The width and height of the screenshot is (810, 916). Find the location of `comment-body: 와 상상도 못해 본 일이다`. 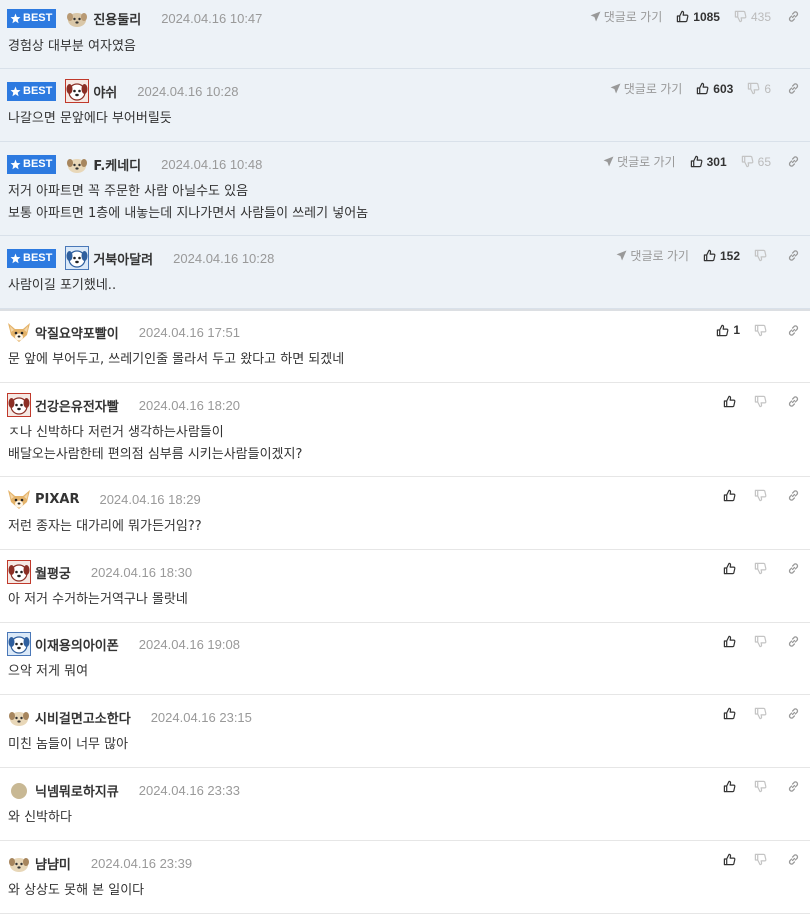

comment-body: 와 상상도 못해 본 일이다 is located at coordinates (76, 891).